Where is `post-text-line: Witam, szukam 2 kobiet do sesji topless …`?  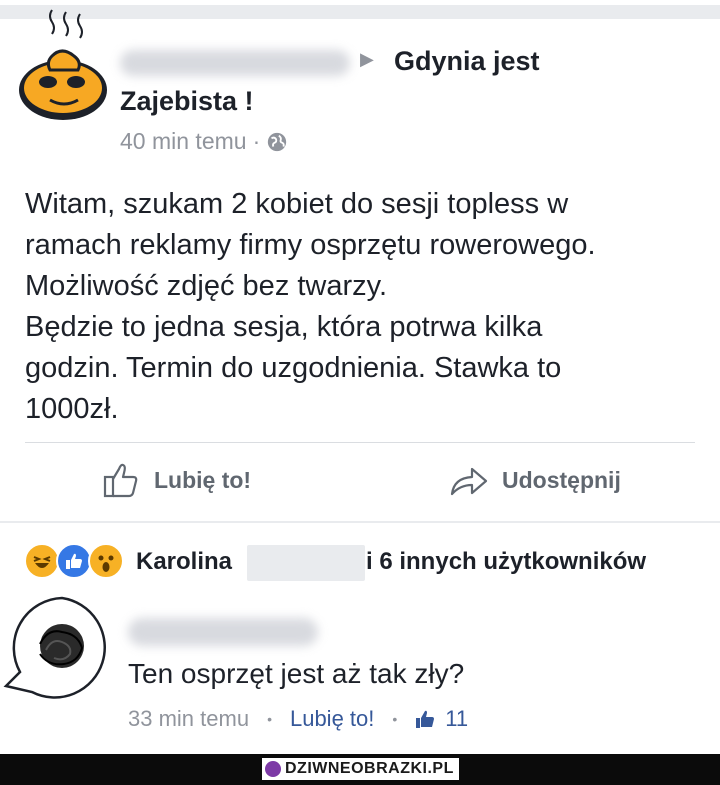 post-text-line: Witam, szukam 2 kobiet do sesji topless … is located at coordinates (297, 204).